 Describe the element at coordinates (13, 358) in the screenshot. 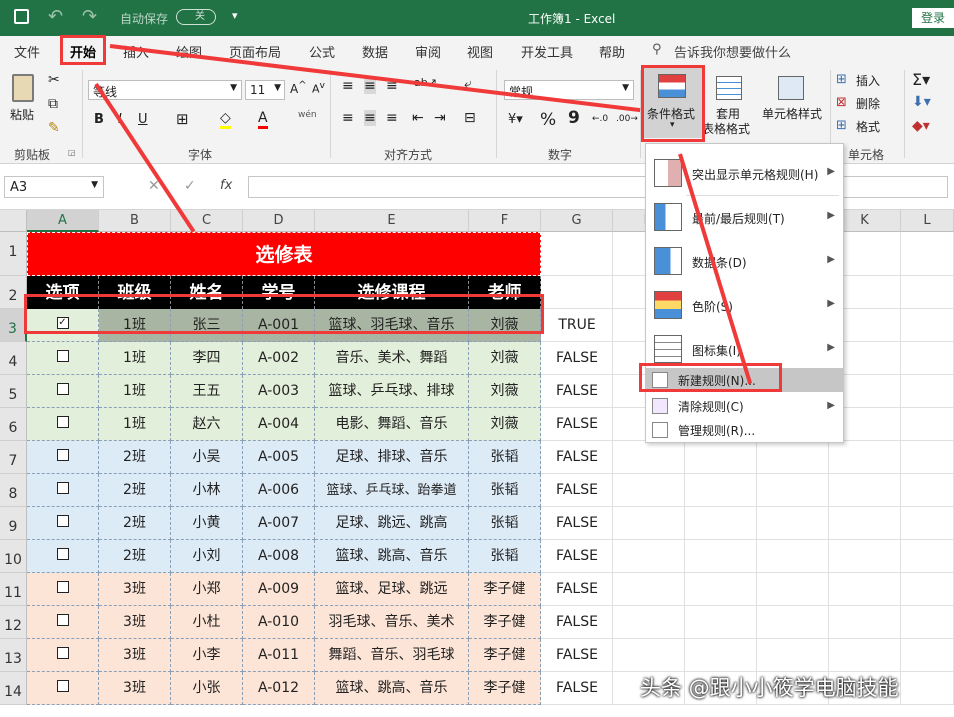

I see `row-header-4: 4` at that location.